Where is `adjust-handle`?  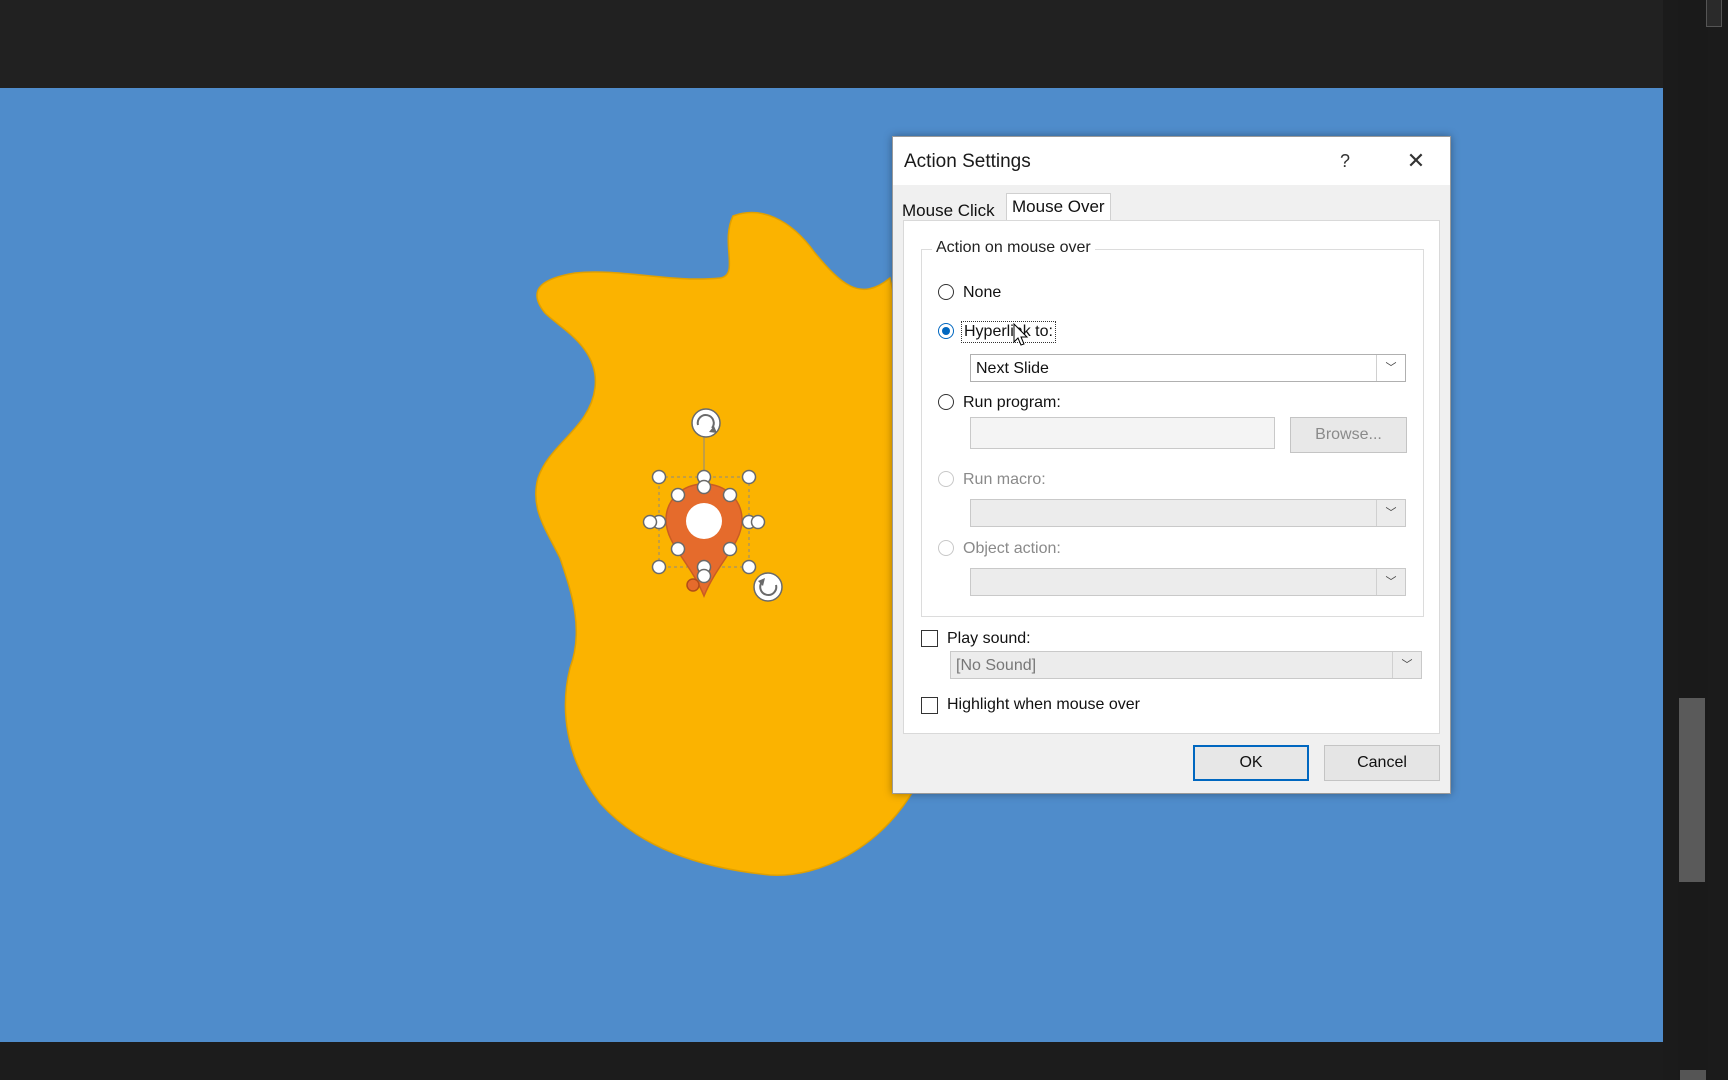
adjust-handle is located at coordinates (693, 585).